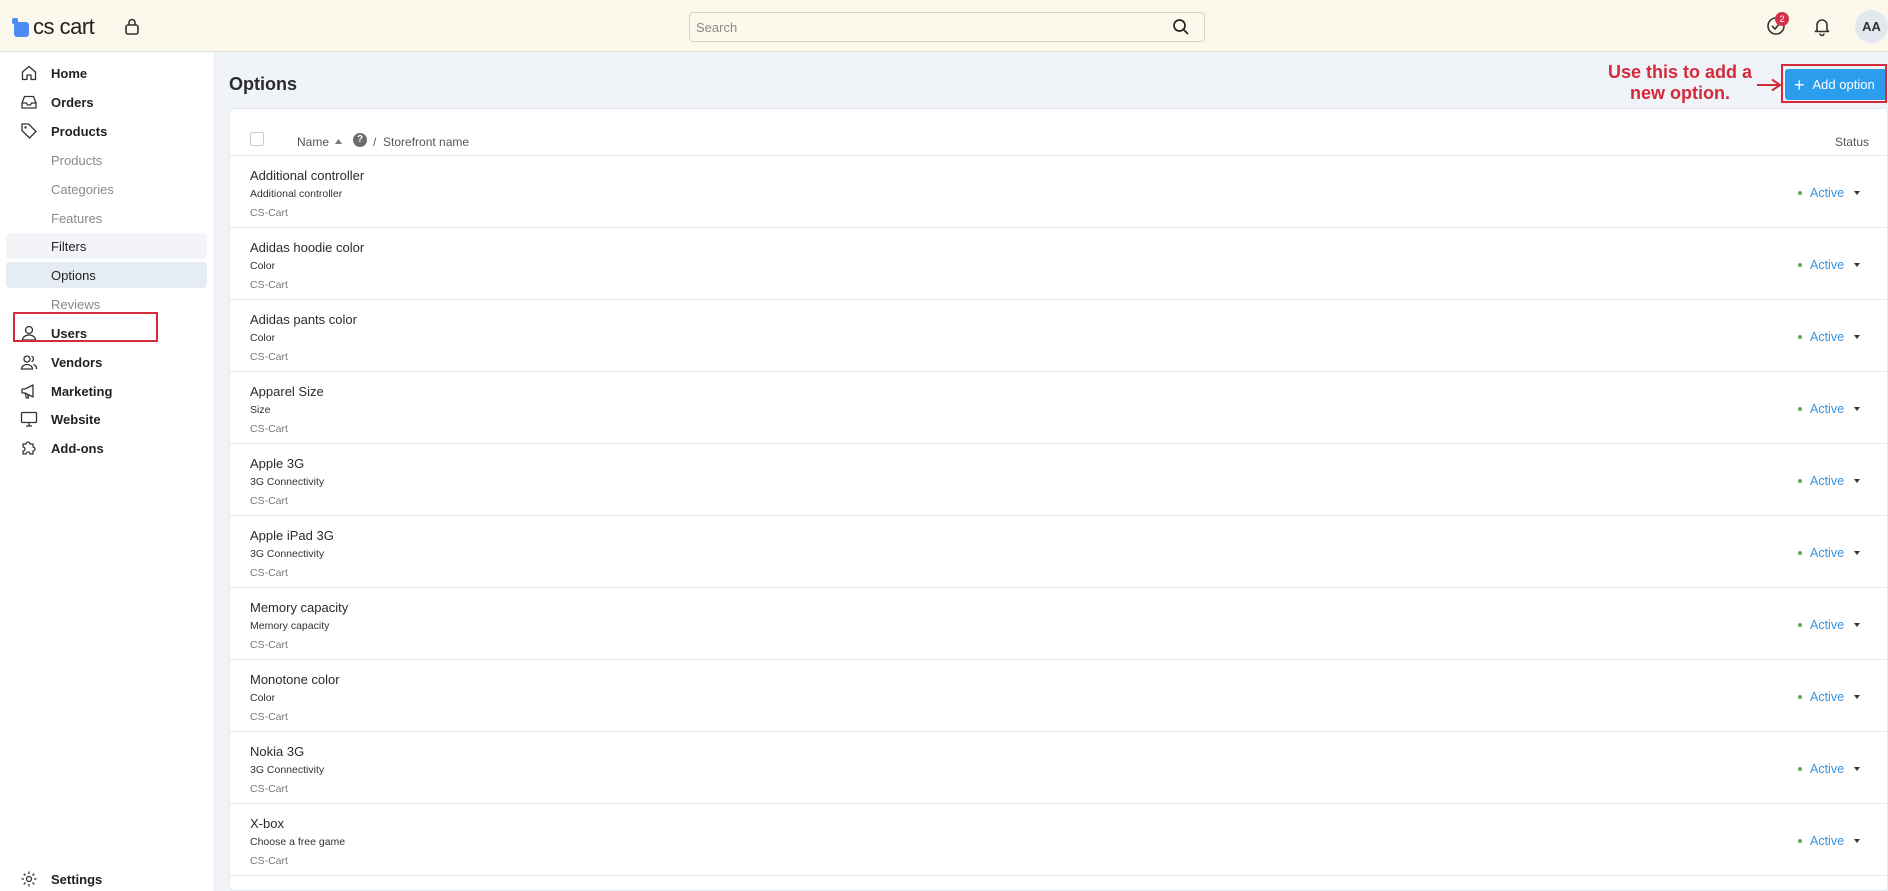 The image size is (1888, 891). I want to click on storefront-name: Size, so click(260, 410).